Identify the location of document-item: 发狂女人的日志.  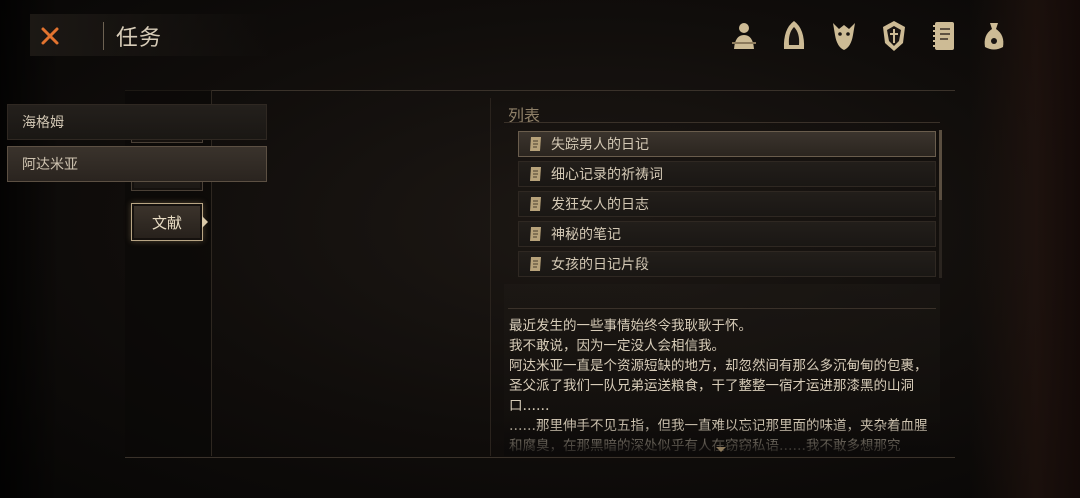
(727, 204).